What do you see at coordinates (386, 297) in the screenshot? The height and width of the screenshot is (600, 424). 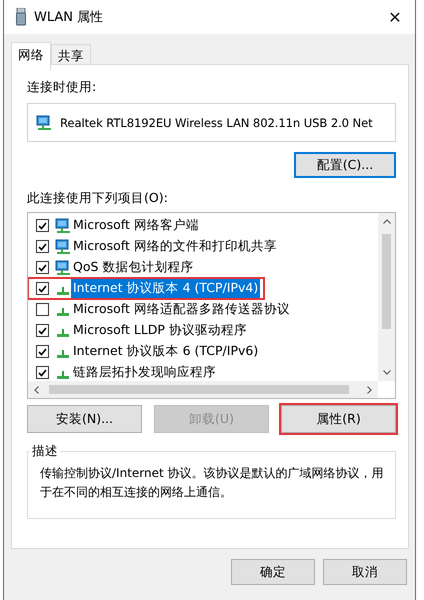 I see `vertical-scrollbar` at bounding box center [386, 297].